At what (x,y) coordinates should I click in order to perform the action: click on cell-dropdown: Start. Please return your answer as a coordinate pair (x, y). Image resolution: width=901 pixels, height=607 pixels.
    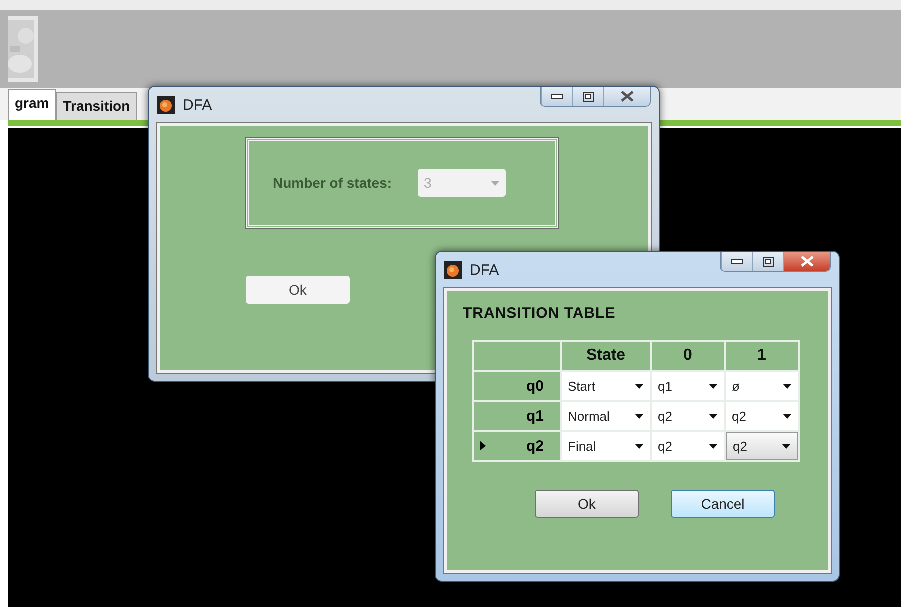
    Looking at the image, I should click on (606, 386).